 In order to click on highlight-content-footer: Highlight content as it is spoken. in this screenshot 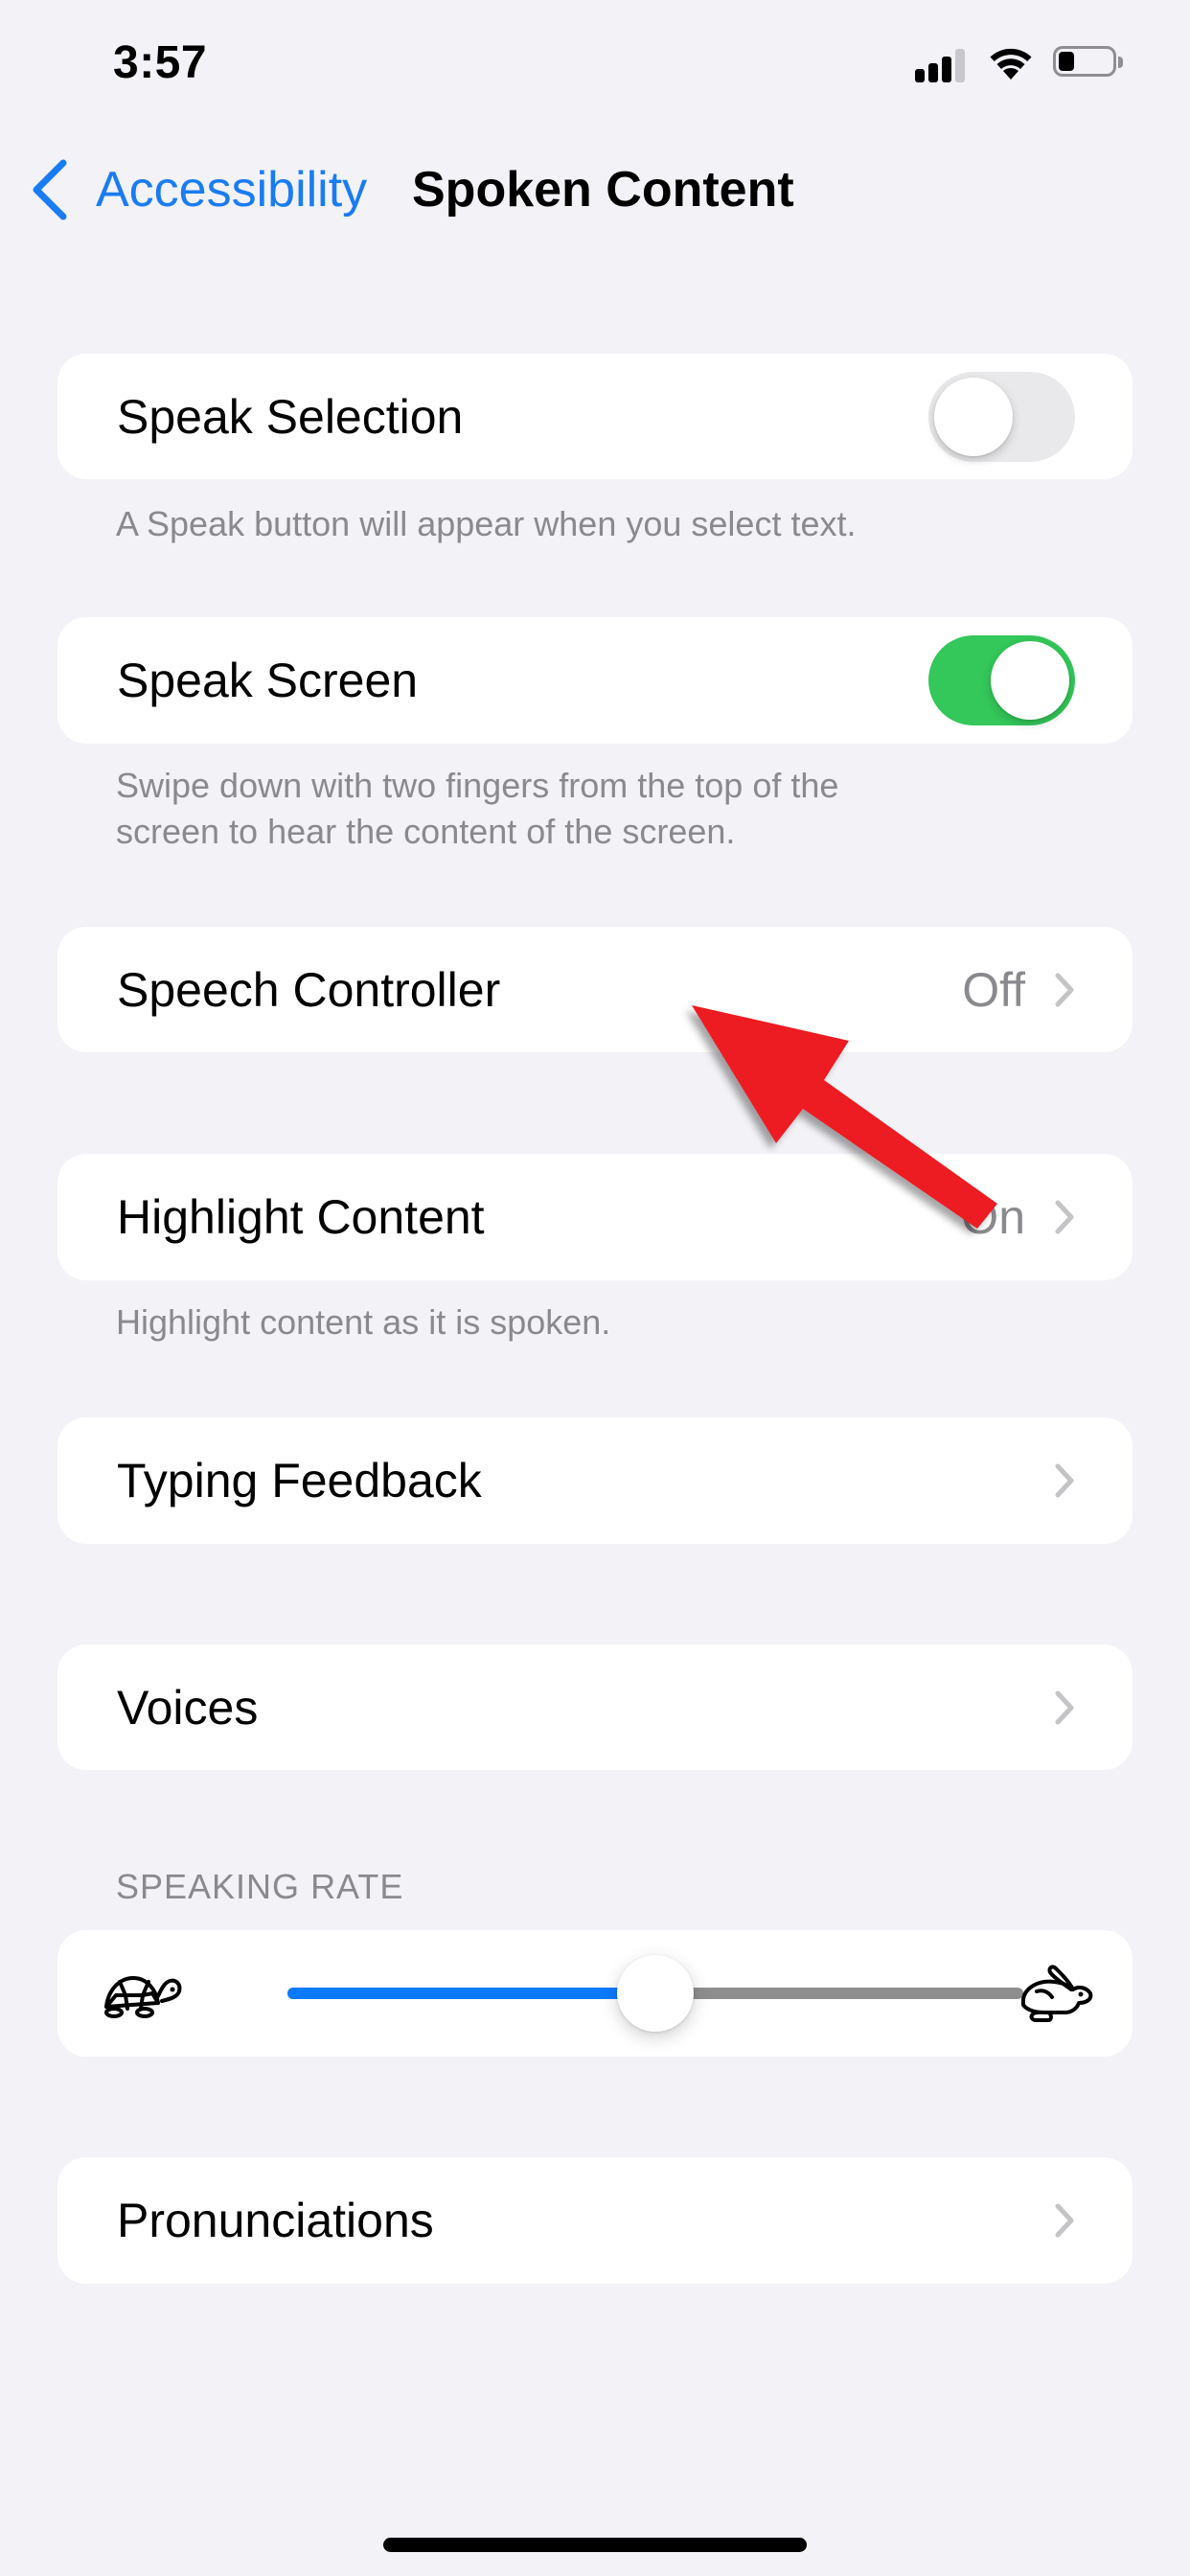, I will do `click(364, 1322)`.